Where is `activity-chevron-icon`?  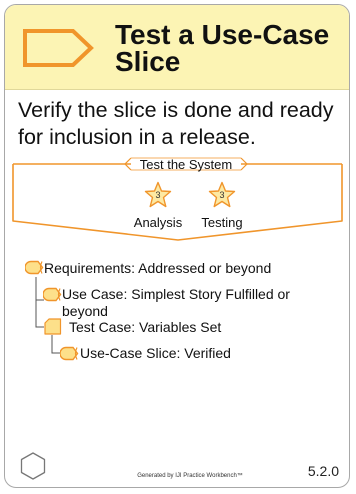 activity-chevron-icon is located at coordinates (59, 50).